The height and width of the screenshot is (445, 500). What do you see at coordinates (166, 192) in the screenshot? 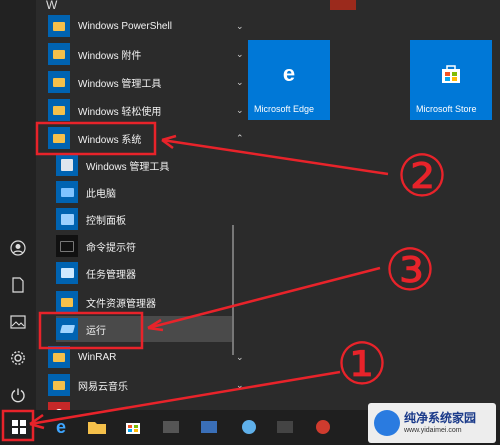
I see `sub-this-pc: 此电脑` at bounding box center [166, 192].